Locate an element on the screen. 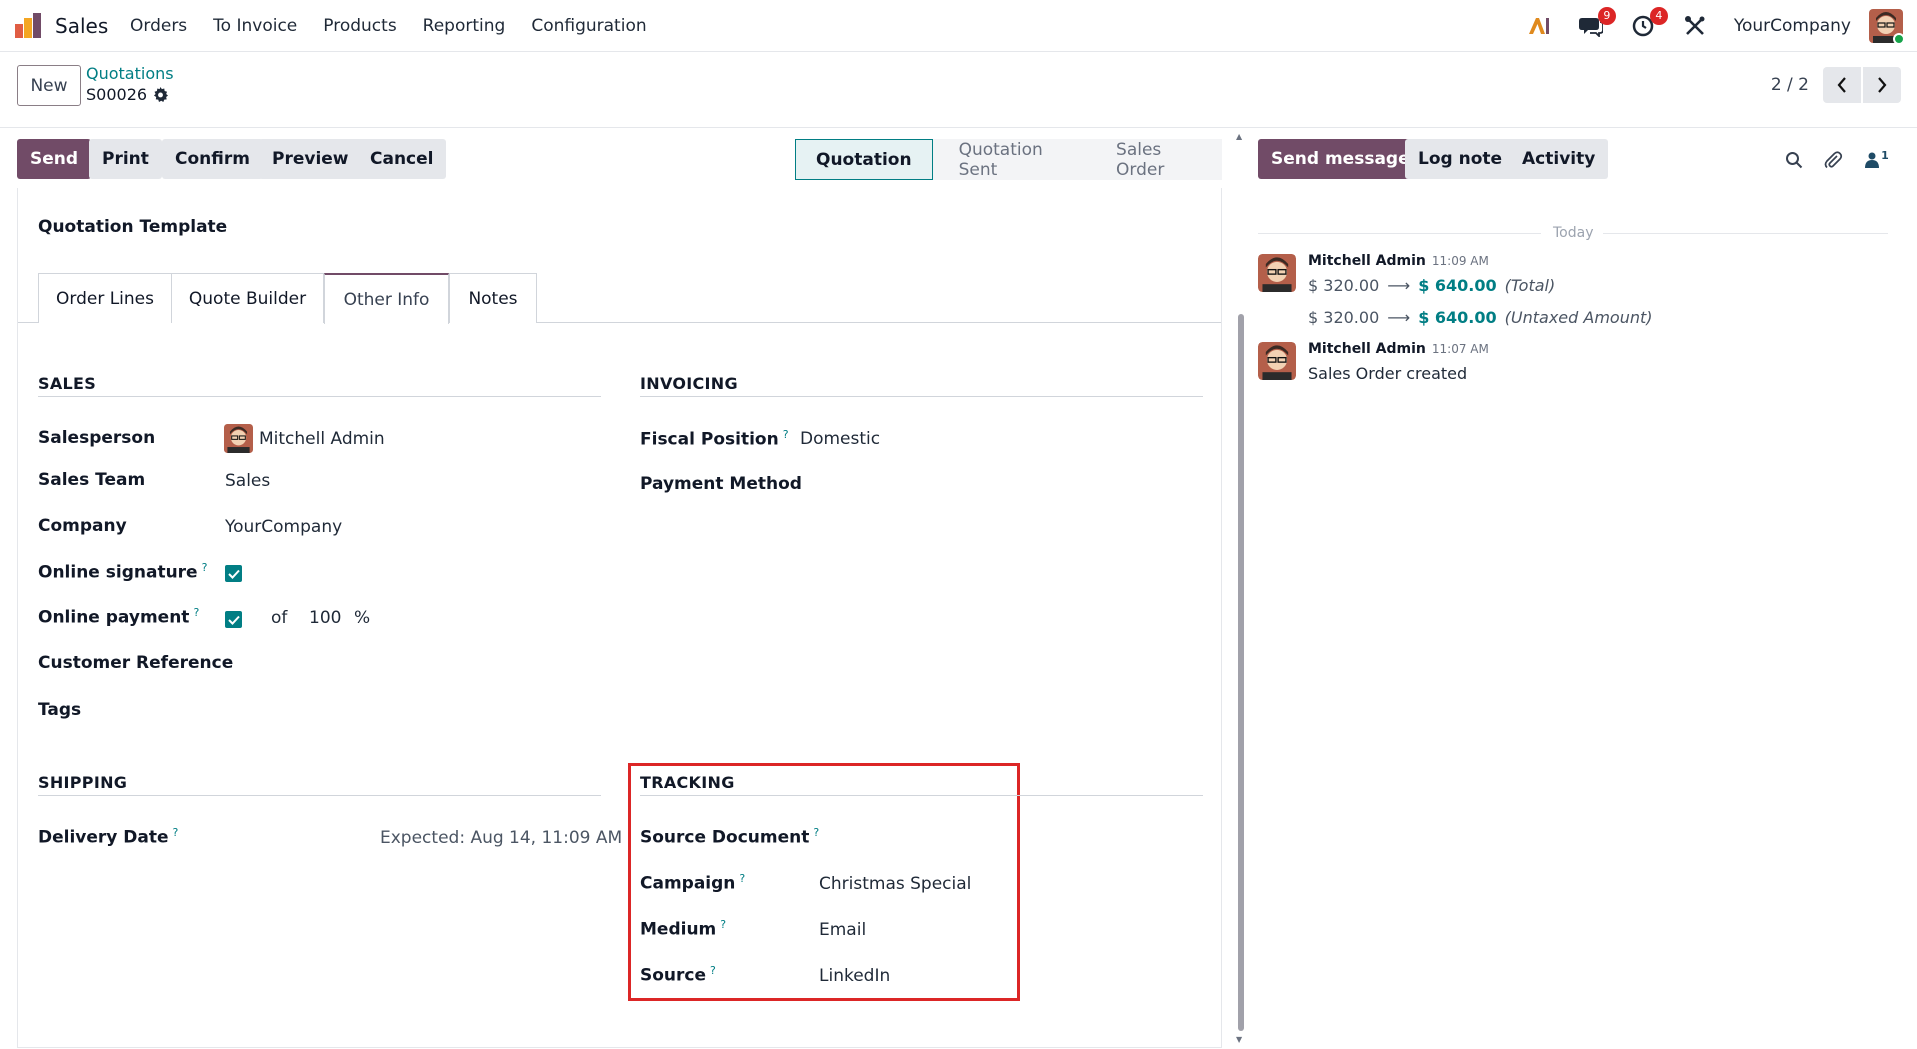 The width and height of the screenshot is (1917, 1049). online-status-dot is located at coordinates (1899, 39).